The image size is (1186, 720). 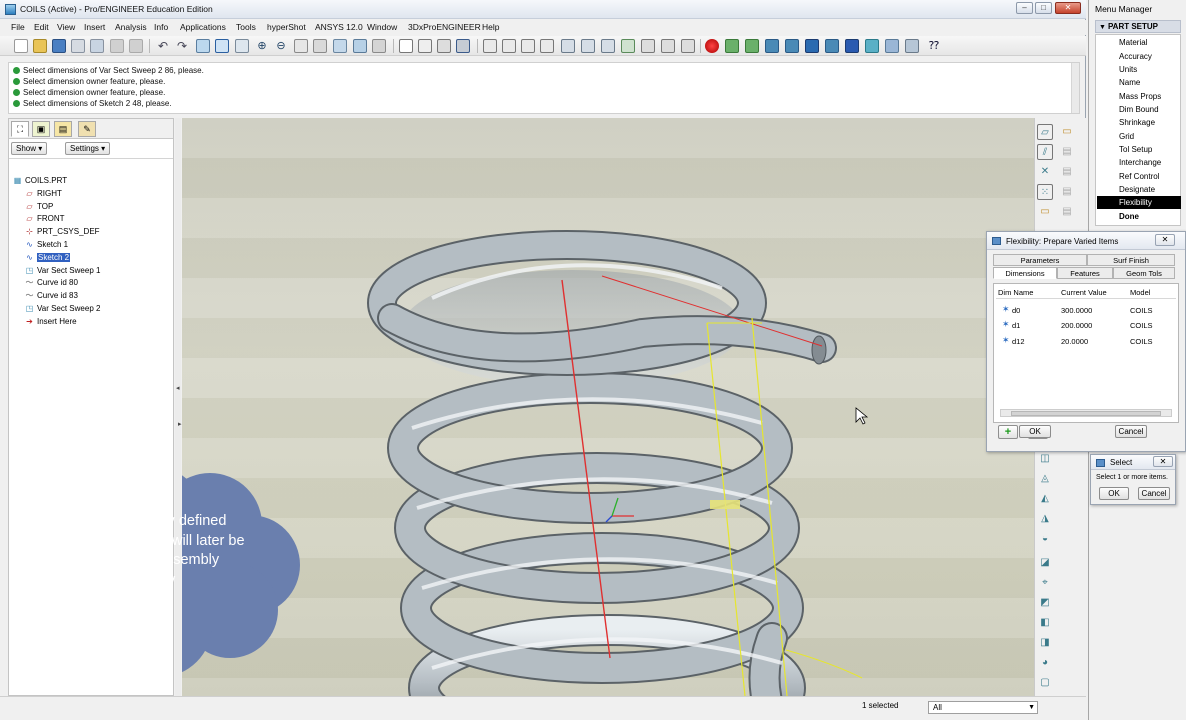 I want to click on tab-dimensions: Dimensions, so click(x=1025, y=273).